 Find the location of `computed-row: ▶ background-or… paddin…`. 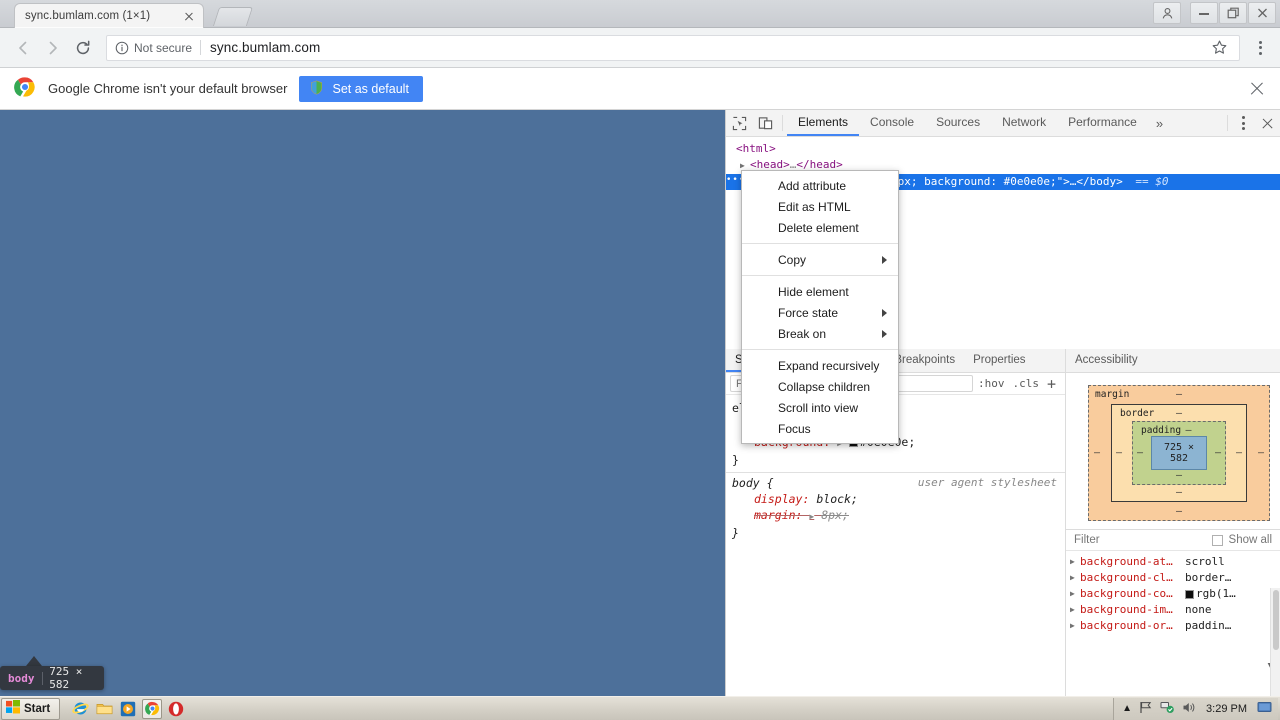

computed-row: ▶ background-or… paddin… is located at coordinates (1173, 626).